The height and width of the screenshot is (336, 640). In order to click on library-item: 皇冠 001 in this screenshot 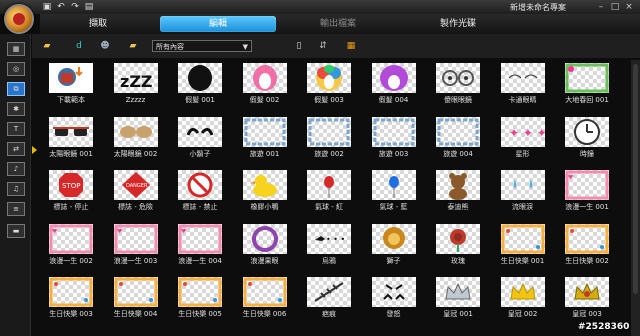, I will do `click(458, 300)`.